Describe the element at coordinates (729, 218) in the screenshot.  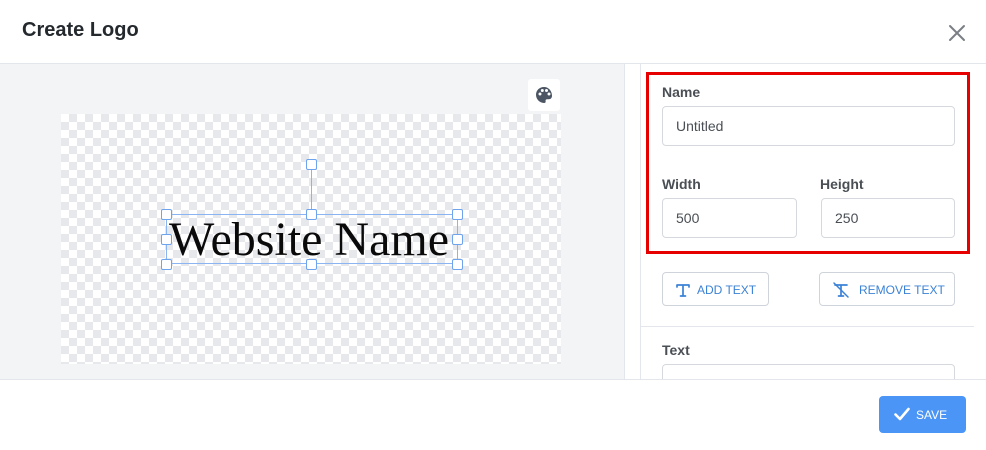
I see `width-input: 500` at that location.